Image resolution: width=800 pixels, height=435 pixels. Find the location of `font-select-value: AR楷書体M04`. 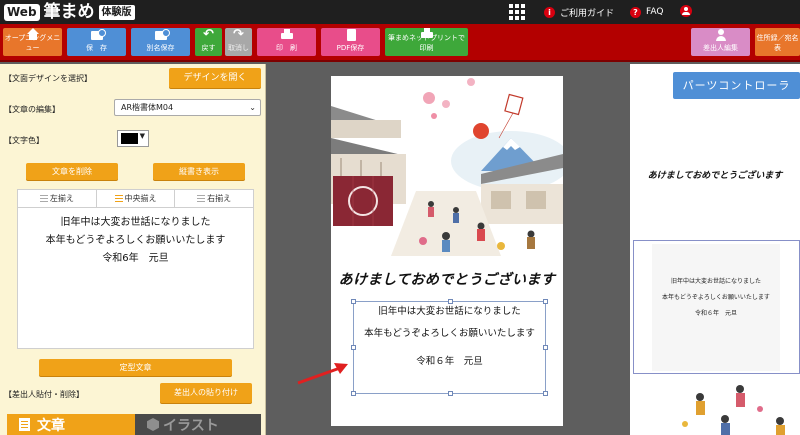

font-select-value: AR楷書体M04 is located at coordinates (147, 107).